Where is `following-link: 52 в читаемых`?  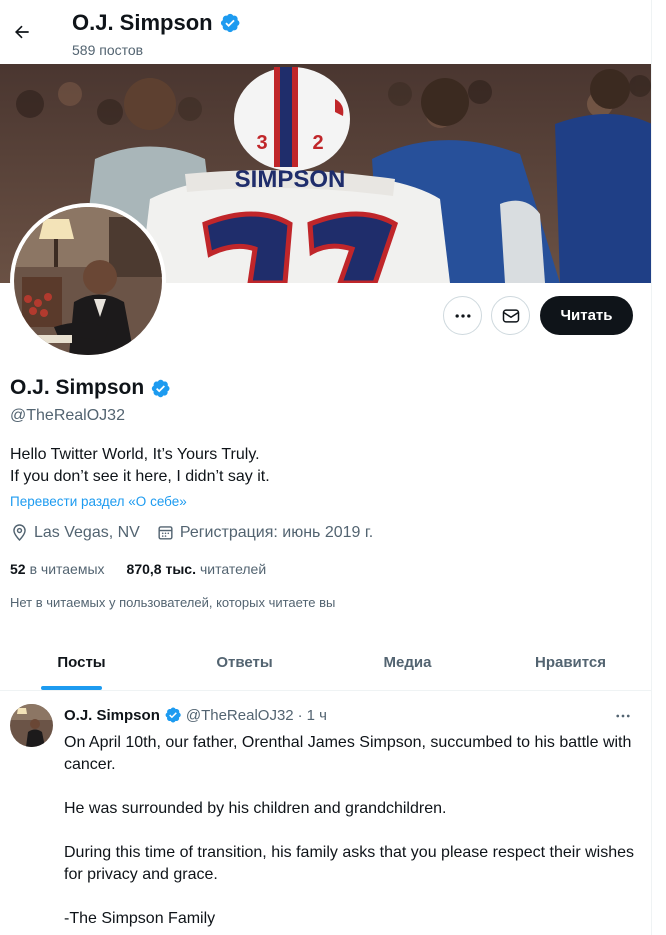
following-link: 52 в читаемых is located at coordinates (57, 569).